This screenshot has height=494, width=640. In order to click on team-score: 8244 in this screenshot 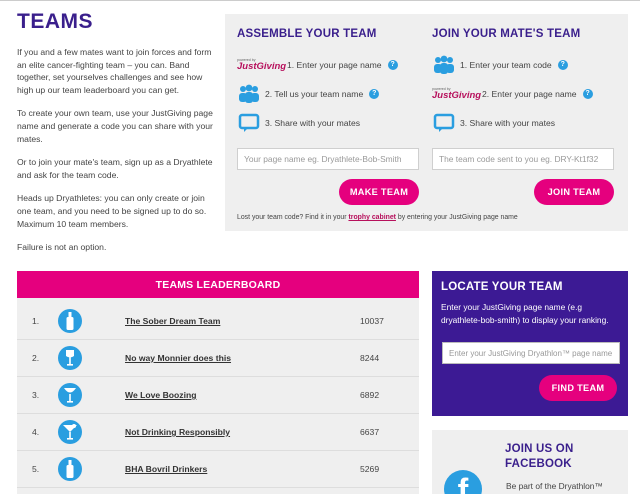, I will do `click(370, 358)`.